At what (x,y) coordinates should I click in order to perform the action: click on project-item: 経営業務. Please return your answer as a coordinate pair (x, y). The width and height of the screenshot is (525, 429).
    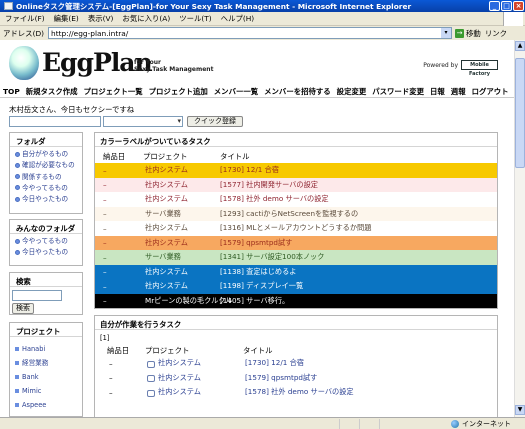
    Looking at the image, I should click on (47, 363).